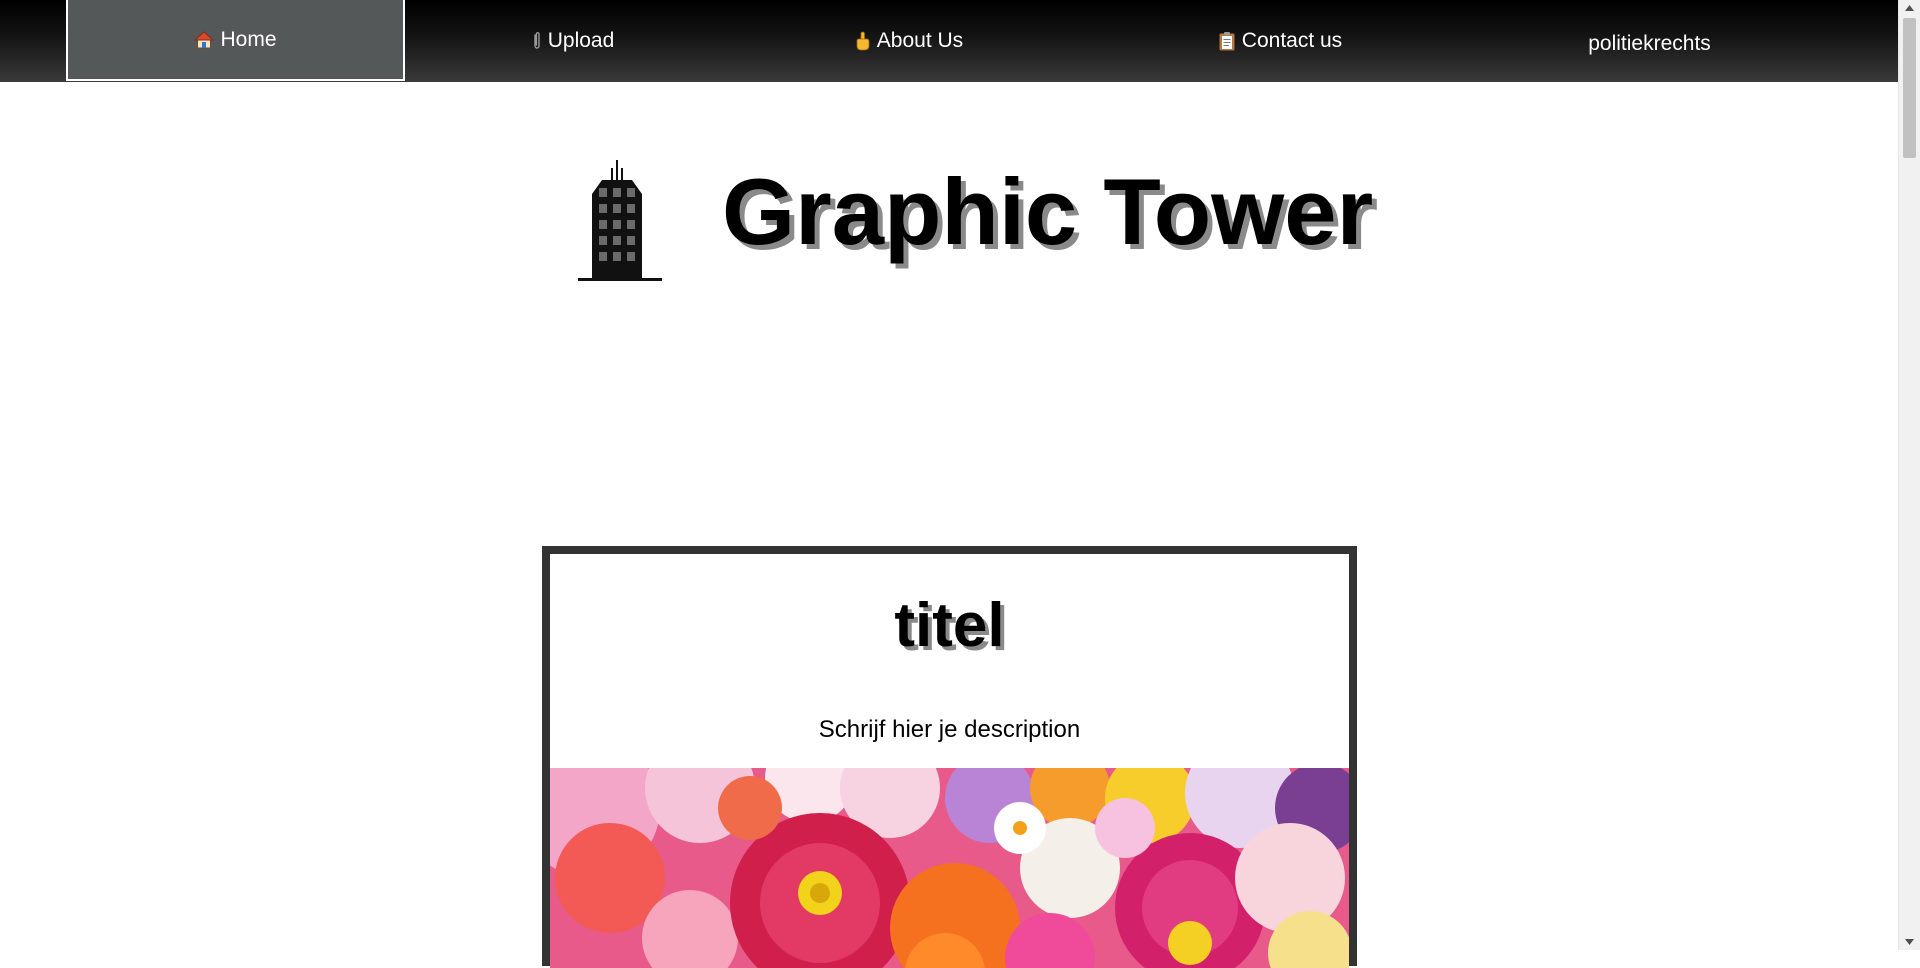 This screenshot has width=1920, height=968. Describe the element at coordinates (1649, 43) in the screenshot. I see `nav-politiekrechts-label: politiekrechts` at that location.